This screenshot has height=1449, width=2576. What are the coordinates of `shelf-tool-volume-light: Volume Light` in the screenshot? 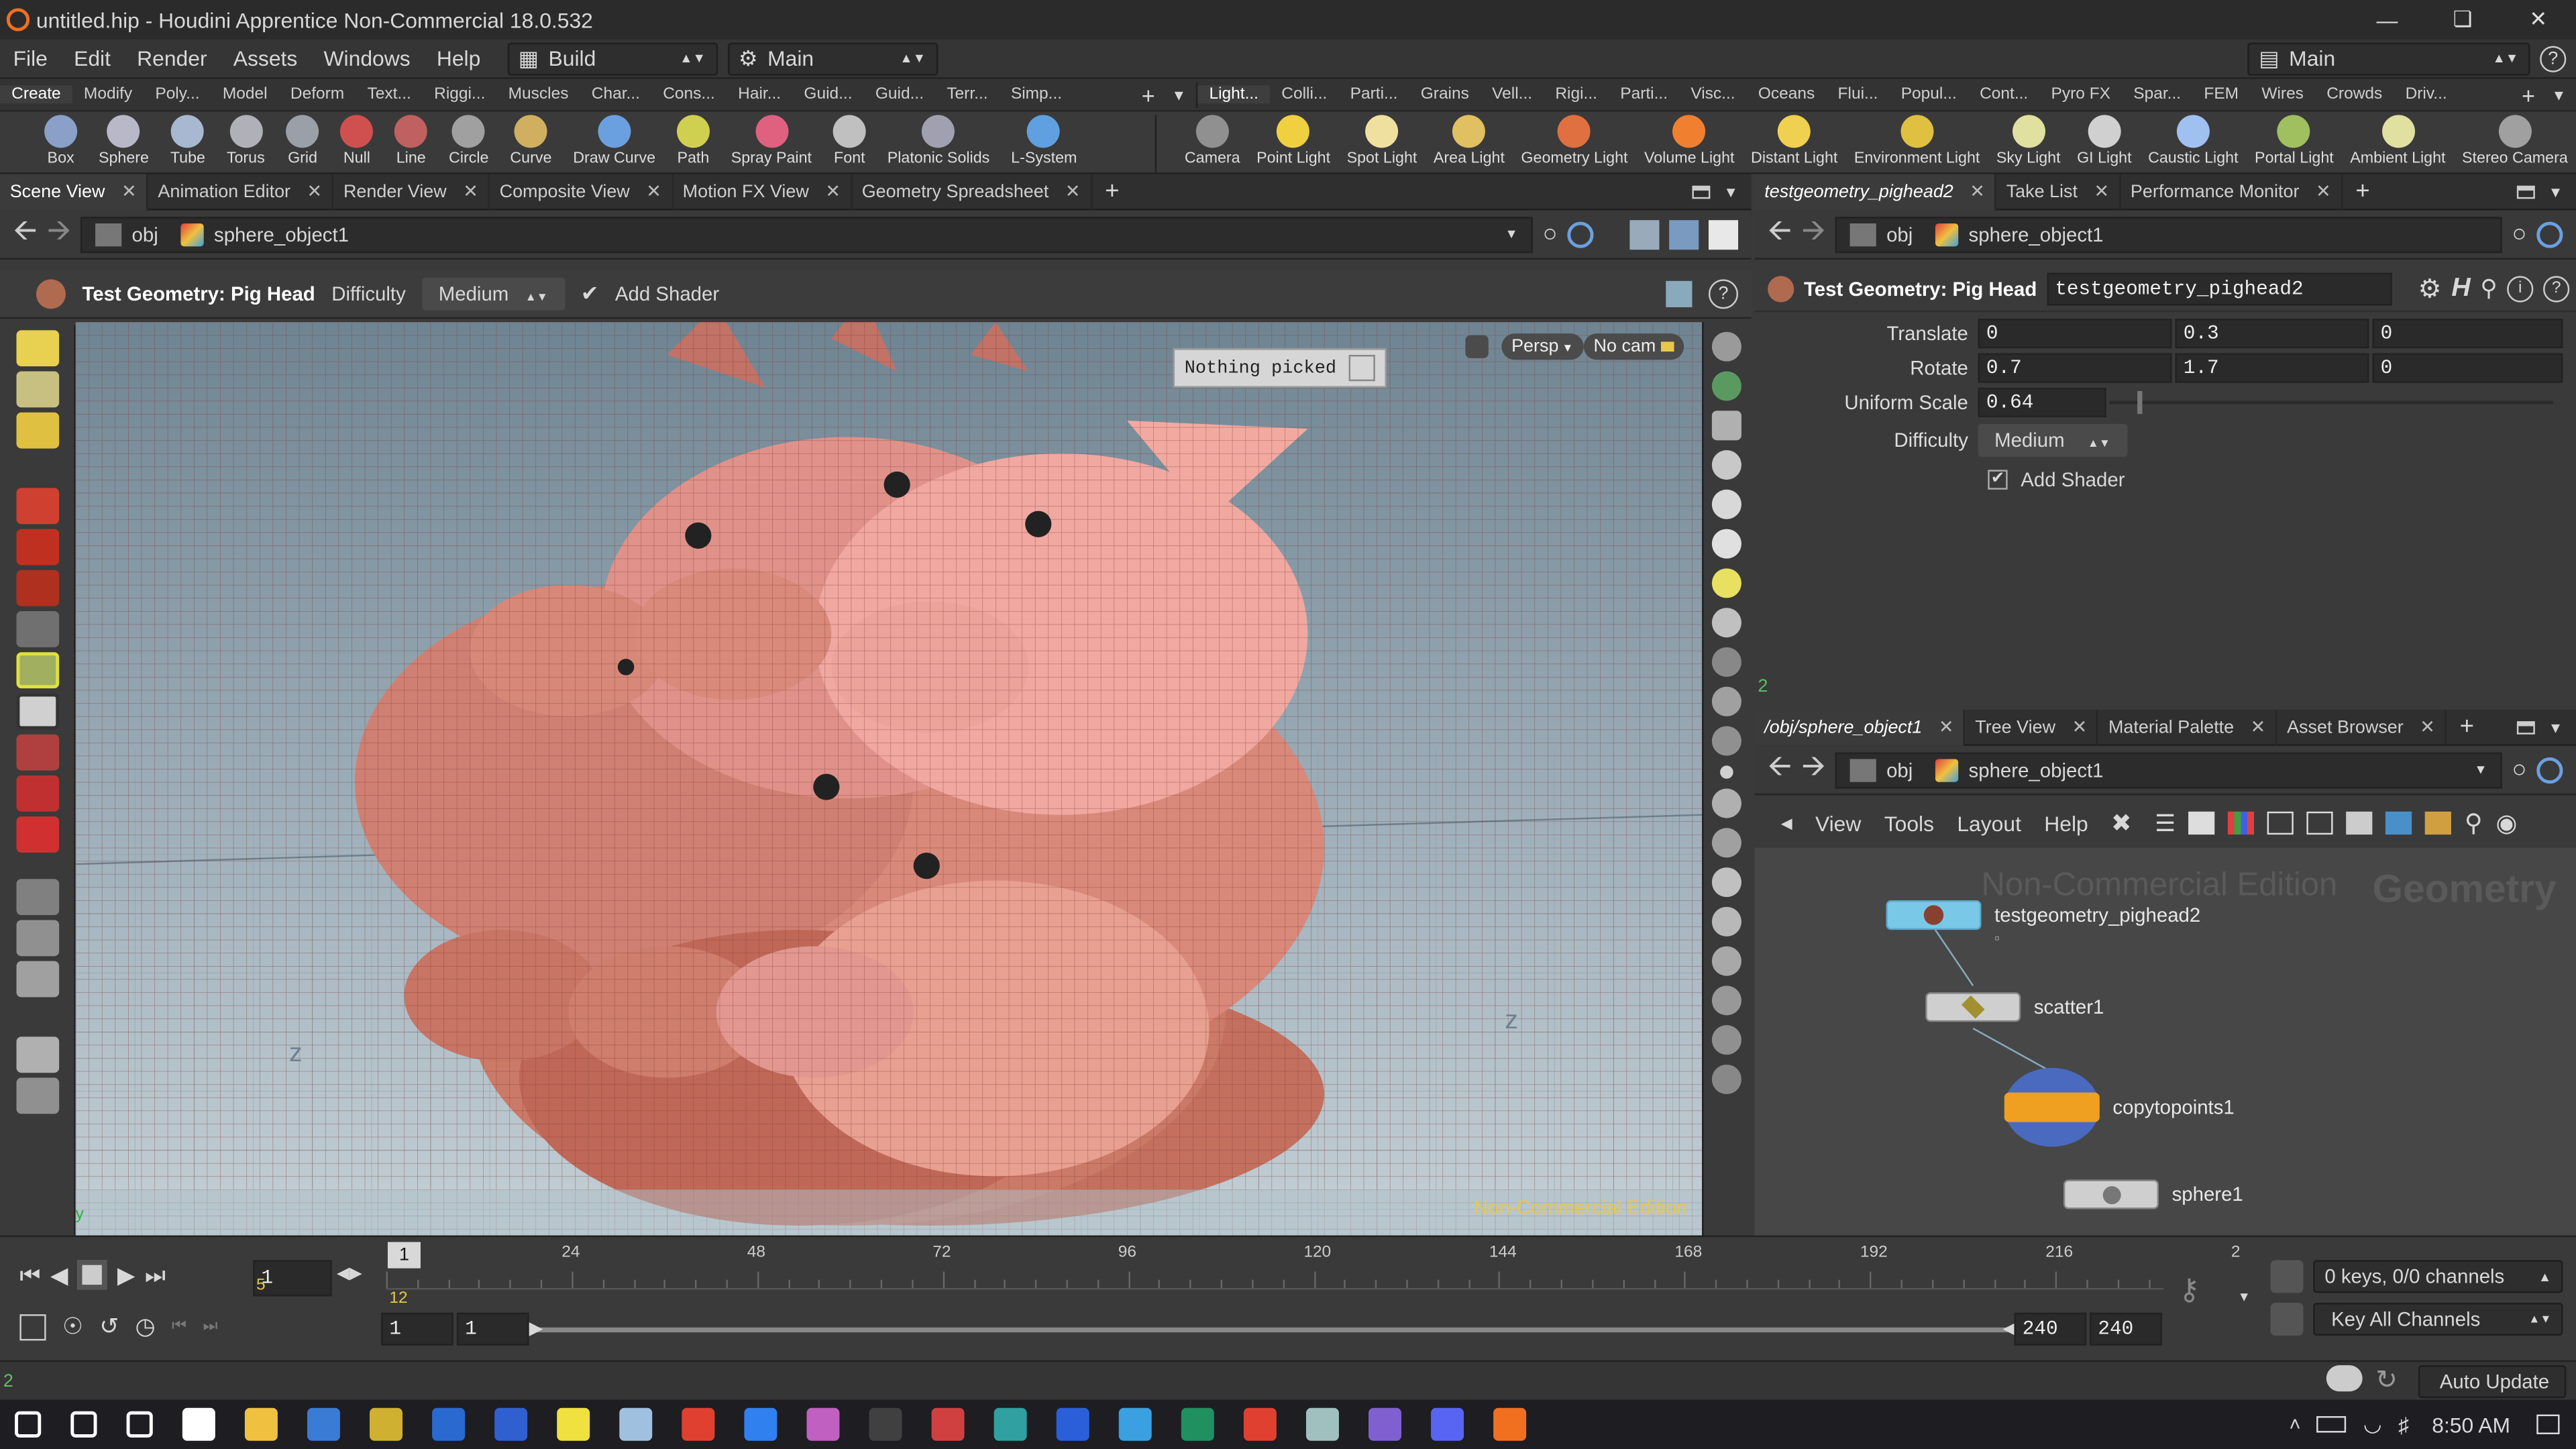 It's located at (1689, 143).